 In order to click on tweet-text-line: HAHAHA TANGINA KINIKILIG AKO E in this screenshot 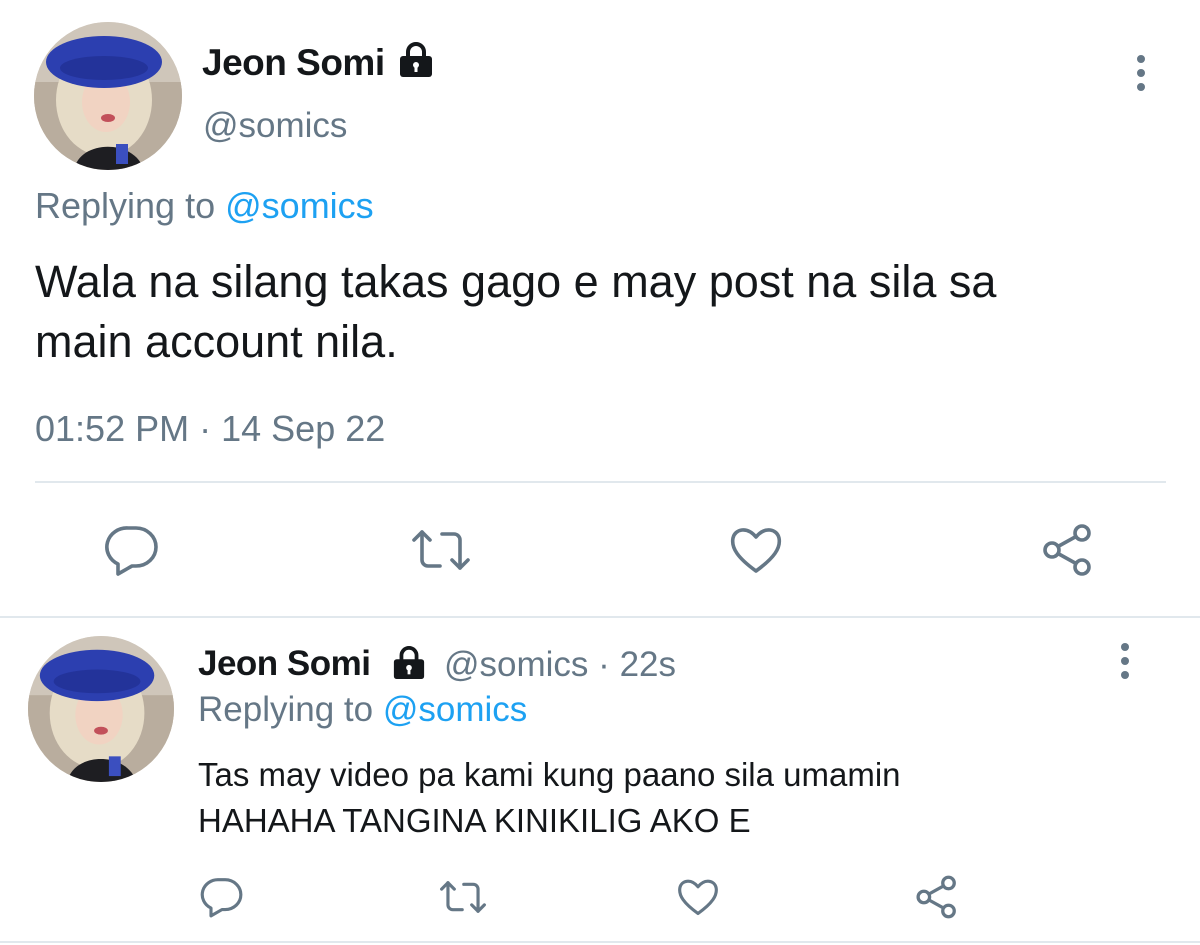, I will do `click(474, 820)`.